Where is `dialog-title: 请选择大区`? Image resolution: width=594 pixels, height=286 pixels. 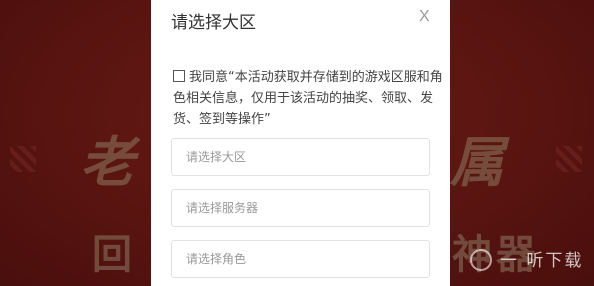
dialog-title: 请选择大区 is located at coordinates (213, 23).